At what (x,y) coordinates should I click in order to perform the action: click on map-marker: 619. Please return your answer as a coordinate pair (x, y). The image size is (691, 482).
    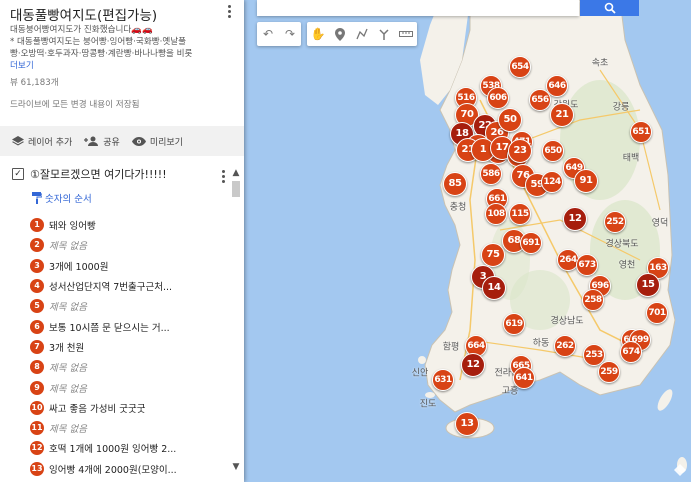
    Looking at the image, I should click on (514, 324).